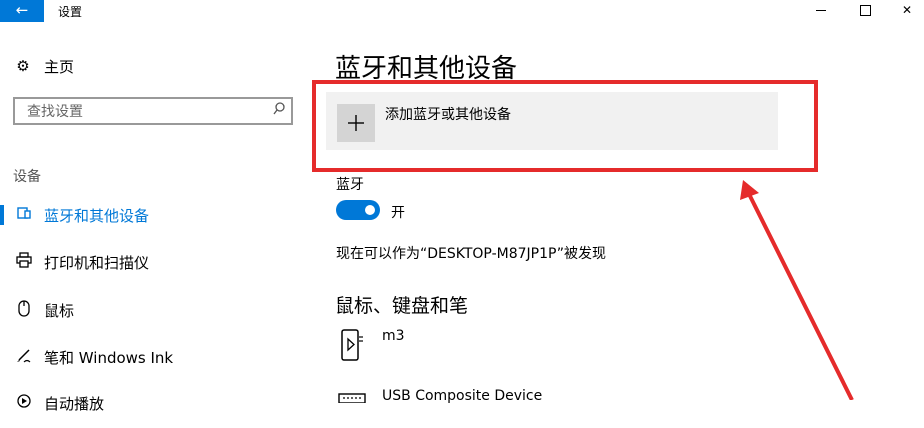 The image size is (924, 428). I want to click on maximize-button, so click(865, 11).